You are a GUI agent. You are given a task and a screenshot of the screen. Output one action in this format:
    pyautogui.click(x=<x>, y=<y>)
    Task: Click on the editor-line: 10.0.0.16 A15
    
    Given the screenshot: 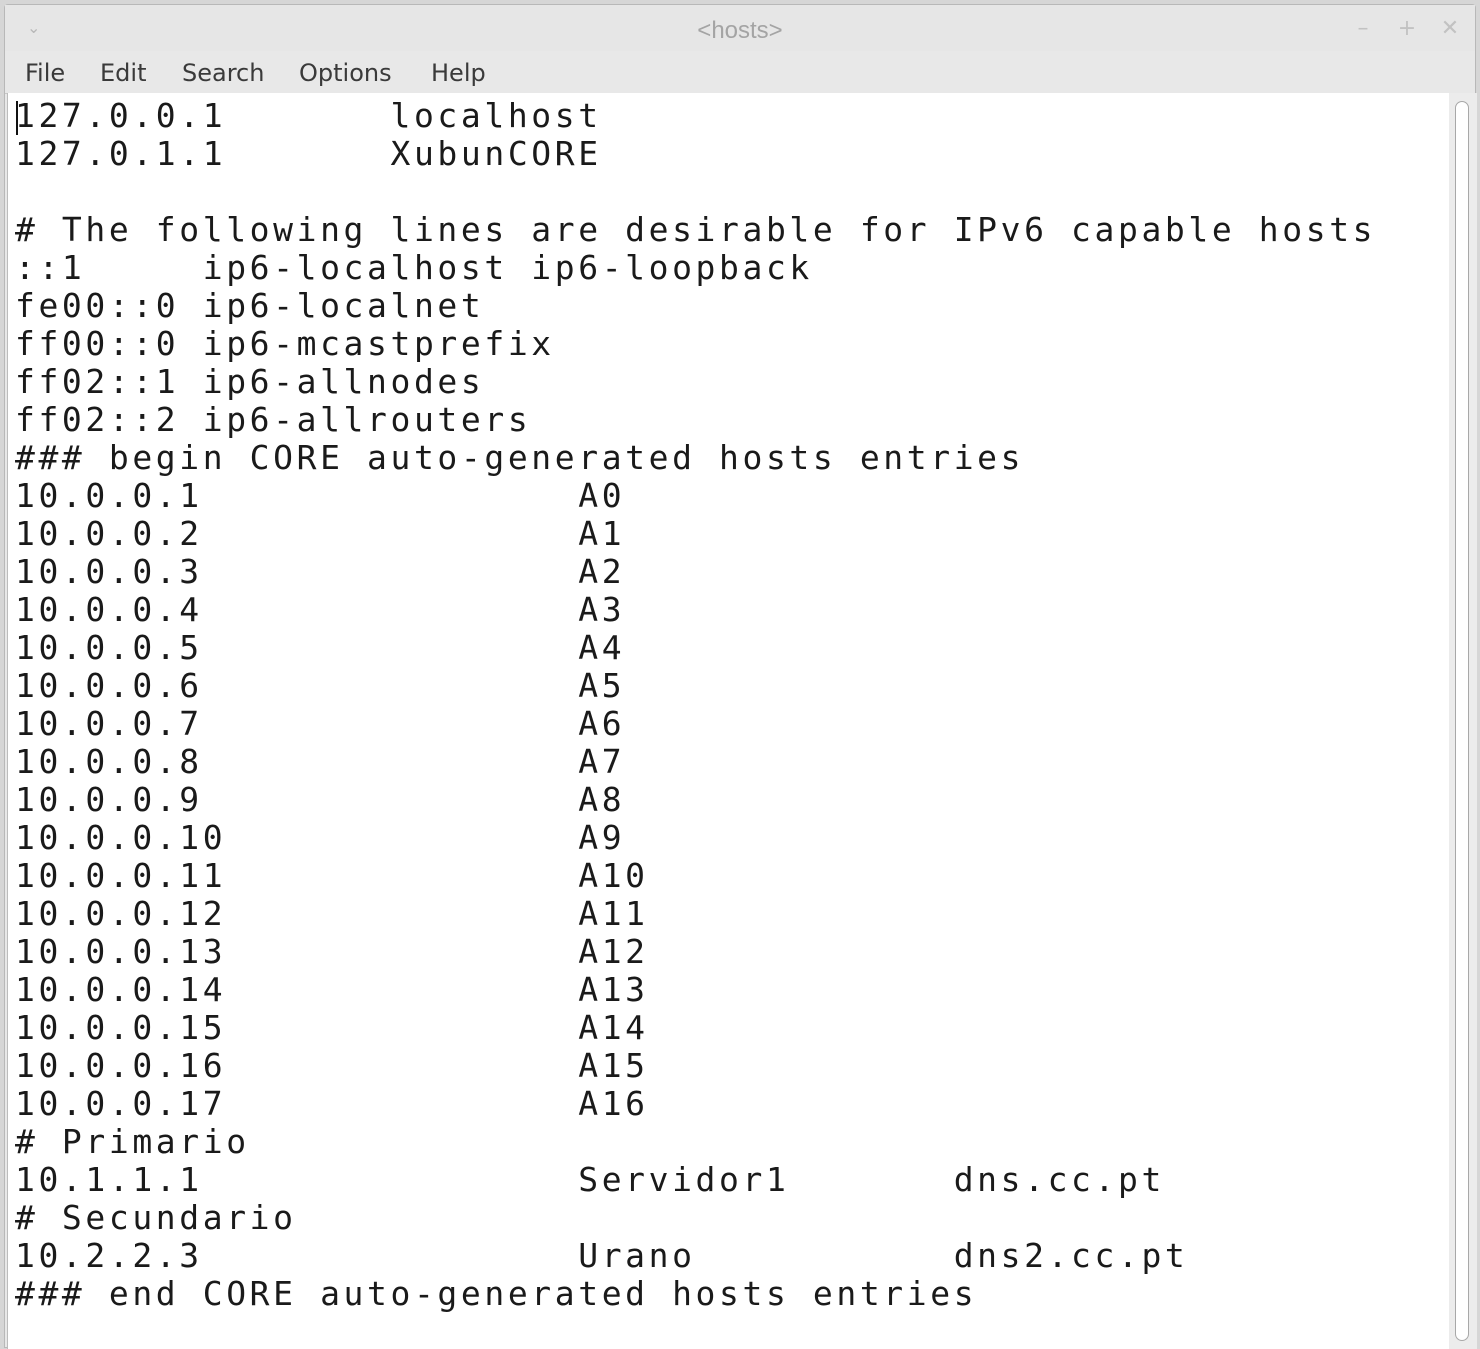 What is the action you would take?
    pyautogui.click(x=332, y=1066)
    